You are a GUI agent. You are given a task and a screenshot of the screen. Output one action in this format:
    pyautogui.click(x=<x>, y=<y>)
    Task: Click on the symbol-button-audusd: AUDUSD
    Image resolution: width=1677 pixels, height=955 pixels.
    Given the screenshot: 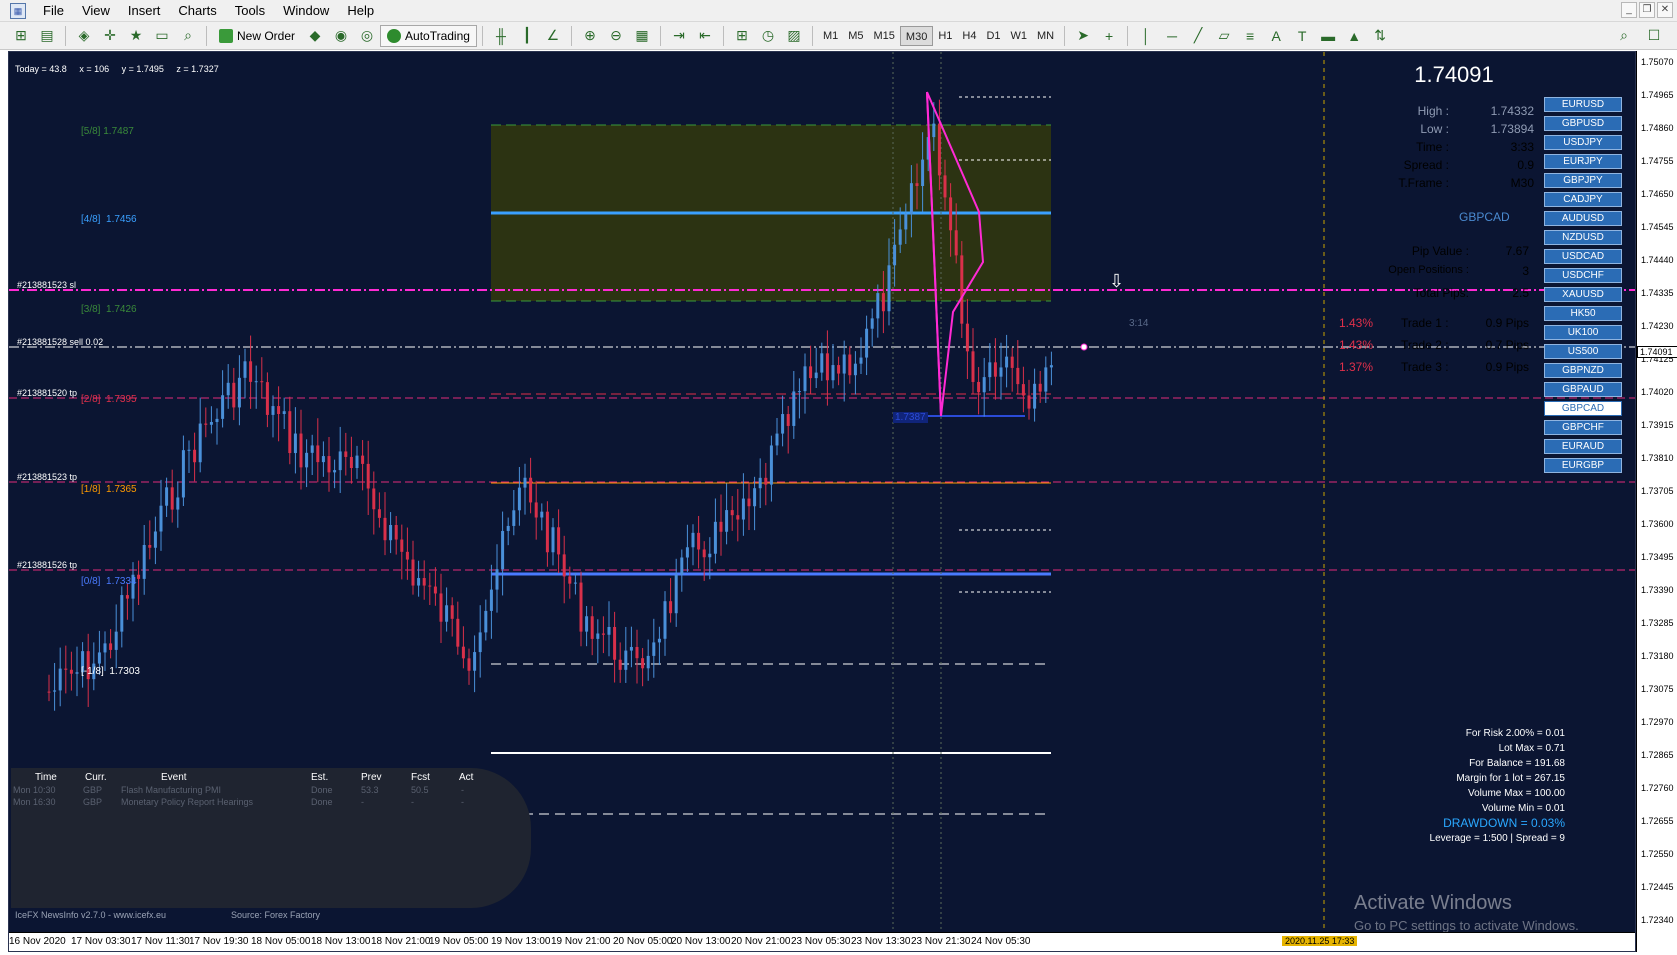 What is the action you would take?
    pyautogui.click(x=1583, y=218)
    